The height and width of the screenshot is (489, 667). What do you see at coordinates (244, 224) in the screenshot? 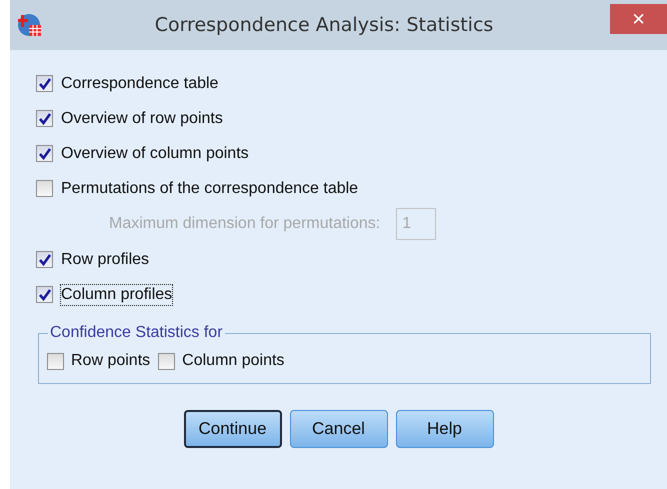
I see `field-label: Maximum dimension for permutations:` at bounding box center [244, 224].